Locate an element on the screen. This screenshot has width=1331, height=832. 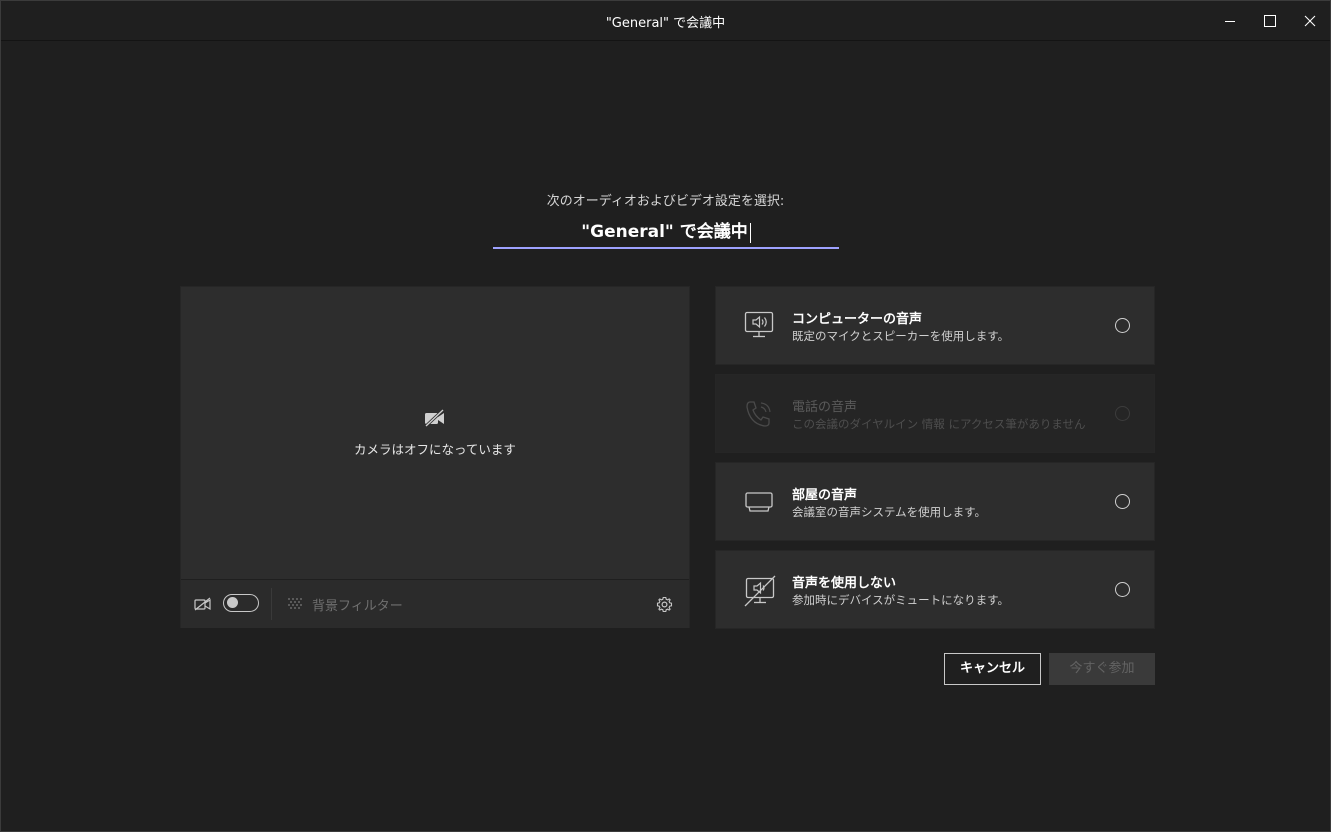
maximize-button is located at coordinates (1270, 20).